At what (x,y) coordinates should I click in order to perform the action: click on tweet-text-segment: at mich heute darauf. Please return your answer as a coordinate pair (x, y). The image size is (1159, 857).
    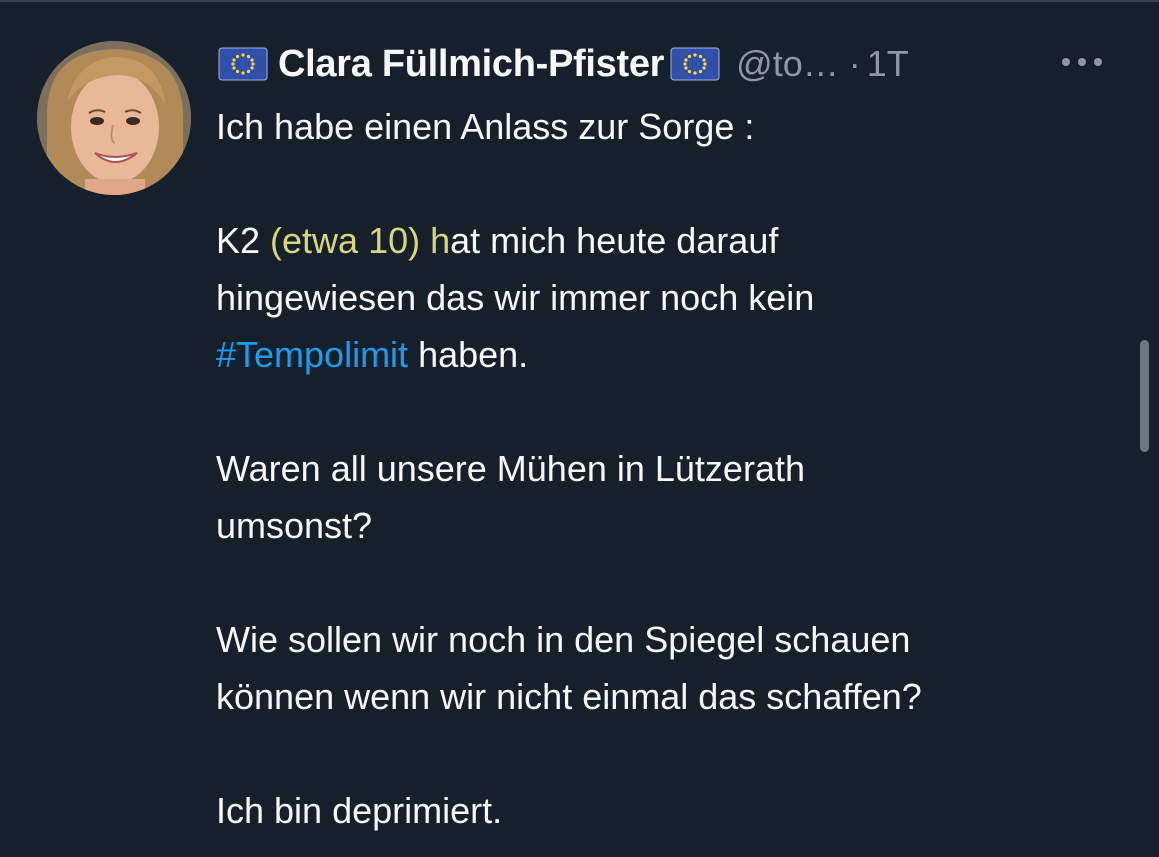
    Looking at the image, I should click on (614, 240).